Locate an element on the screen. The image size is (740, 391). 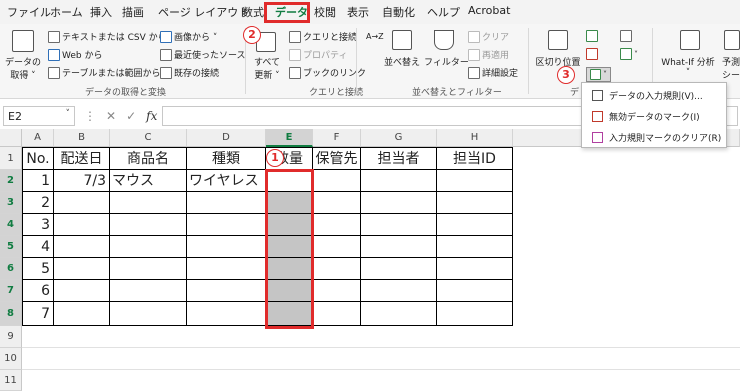
menu-draw: 描画 is located at coordinates (133, 12).